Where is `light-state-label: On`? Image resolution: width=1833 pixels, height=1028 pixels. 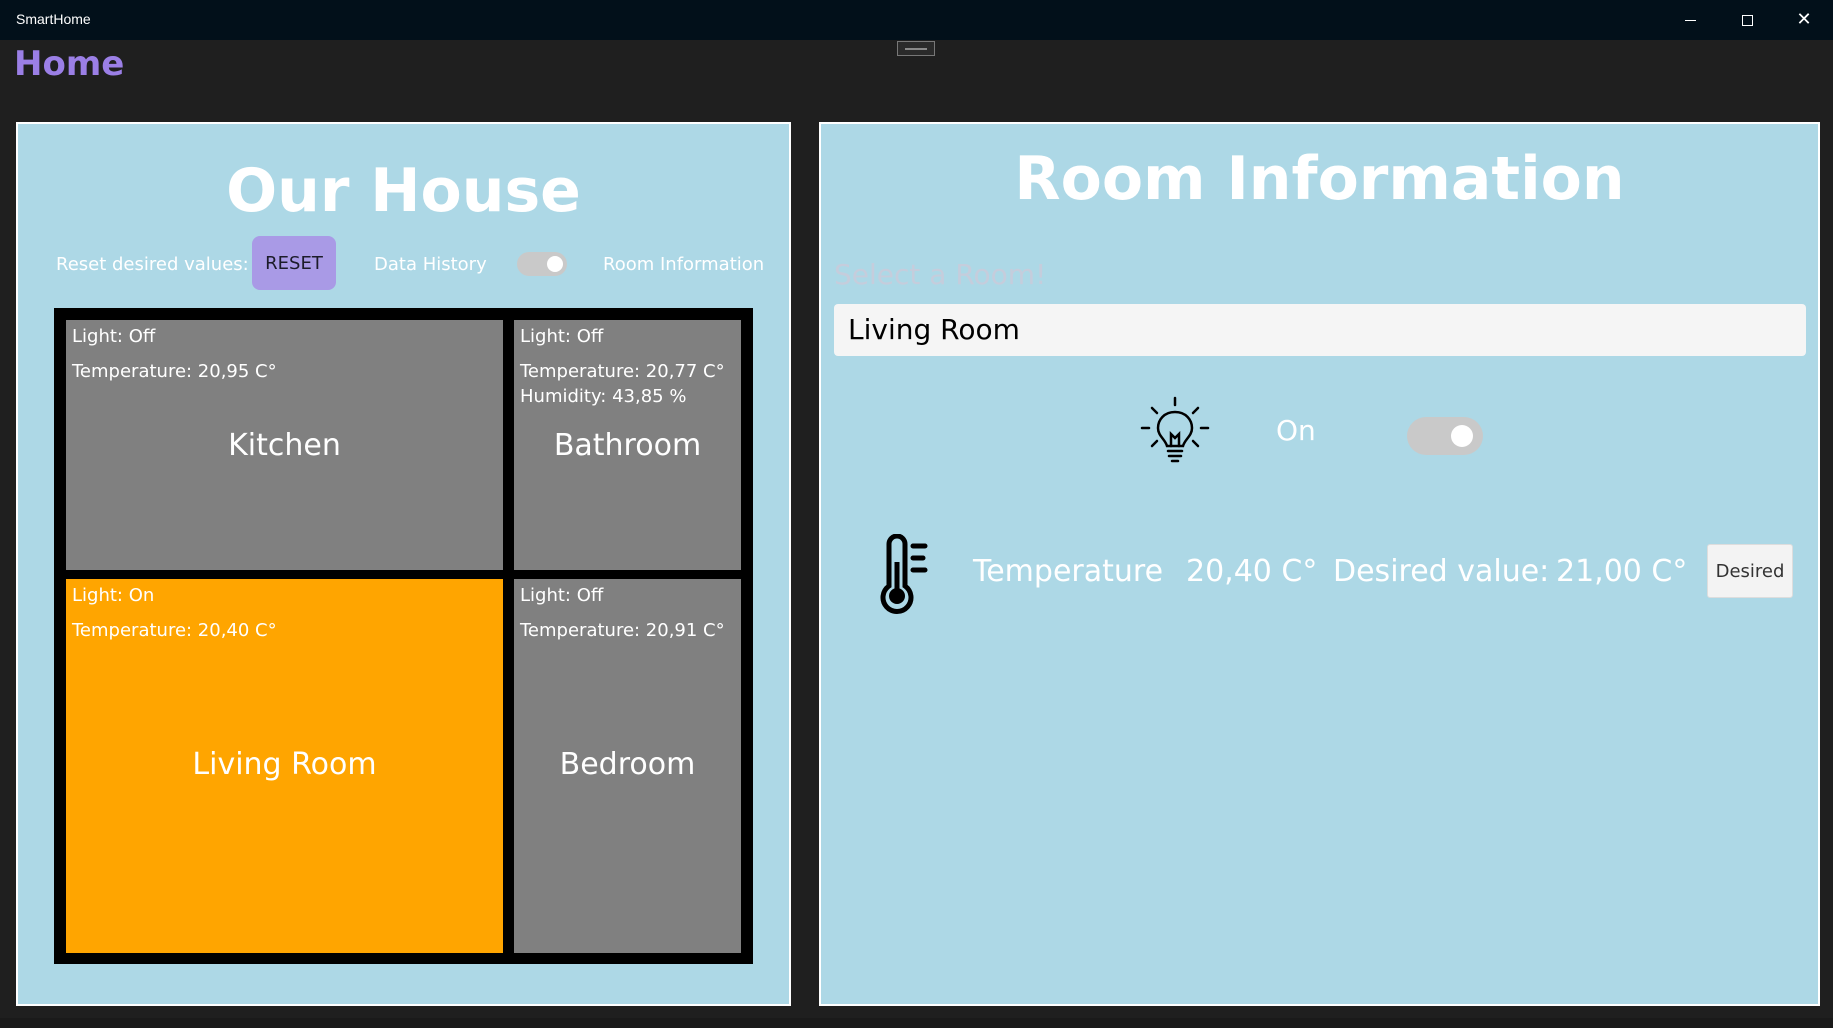 light-state-label: On is located at coordinates (1296, 430).